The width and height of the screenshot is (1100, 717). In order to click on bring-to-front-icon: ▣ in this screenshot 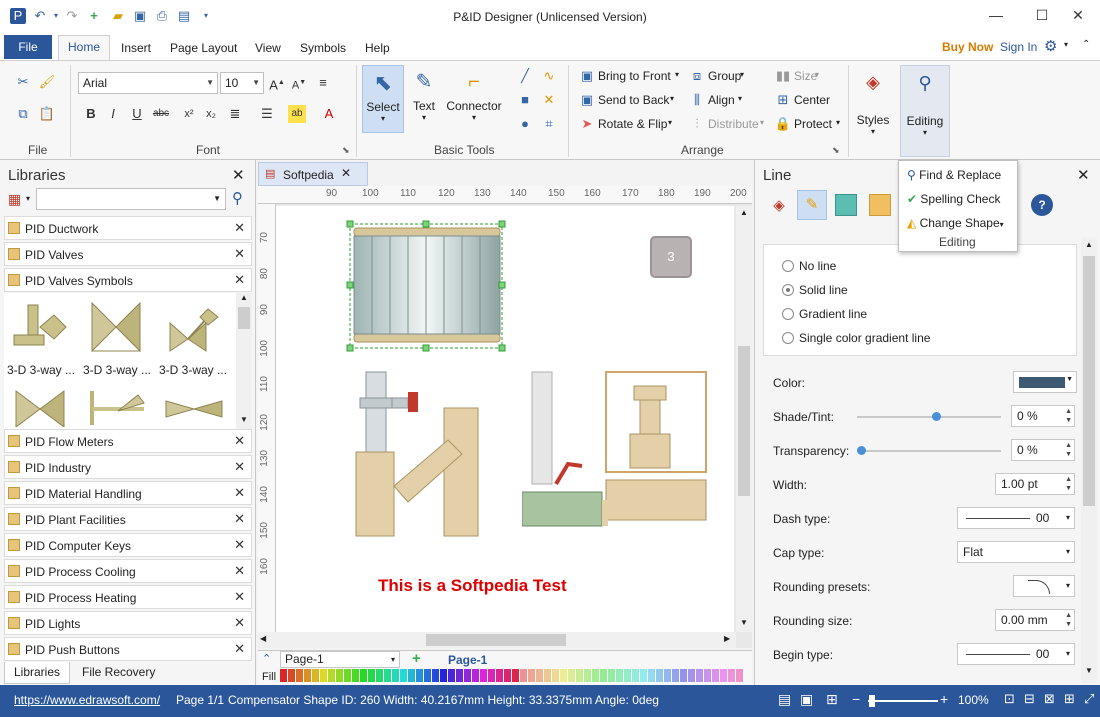, I will do `click(587, 76)`.